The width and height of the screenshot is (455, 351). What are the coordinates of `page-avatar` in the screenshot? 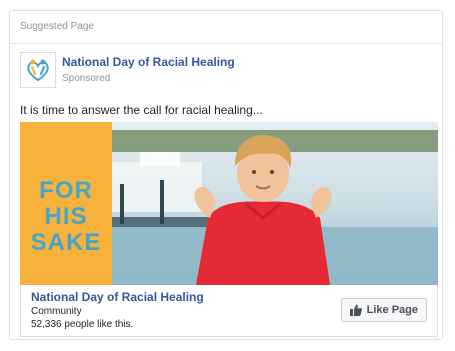 It's located at (38, 70).